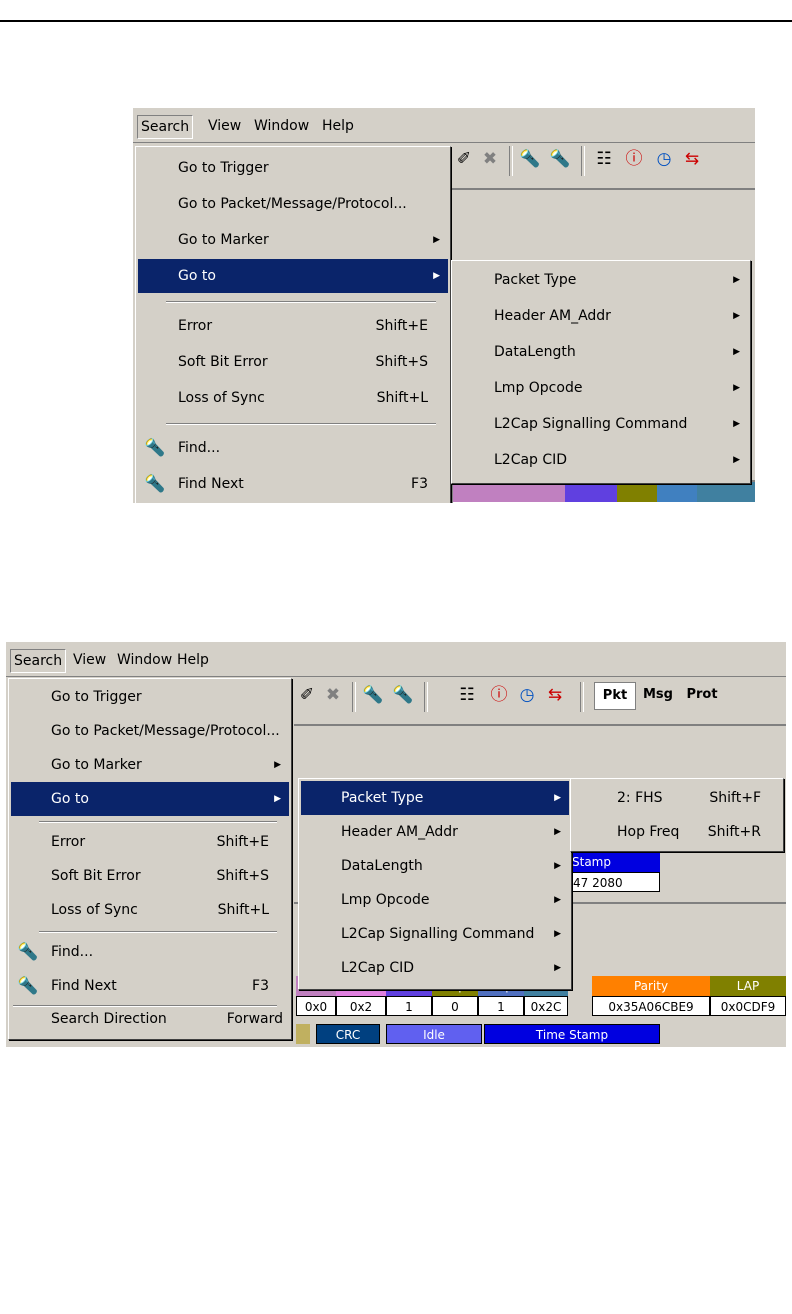 Image resolution: width=792 pixels, height=1314 pixels. I want to click on timestamp-value: 47 2080, so click(614, 882).